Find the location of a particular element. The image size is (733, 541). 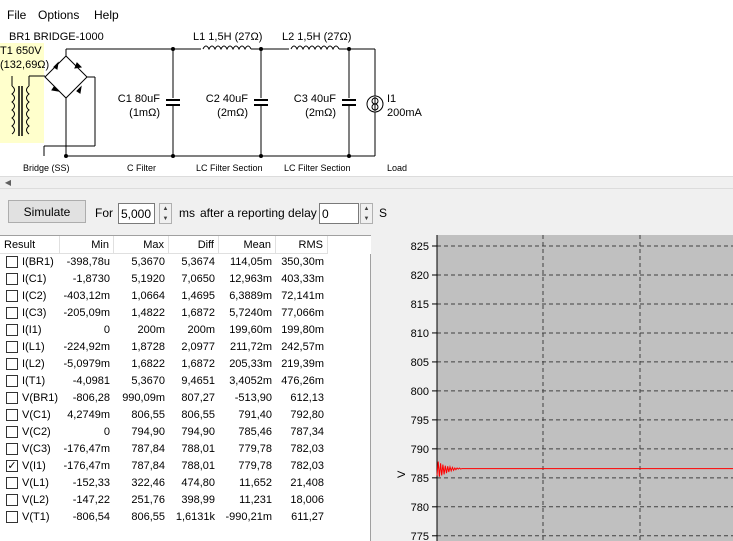

result-diff: 5,3674 is located at coordinates (198, 262).